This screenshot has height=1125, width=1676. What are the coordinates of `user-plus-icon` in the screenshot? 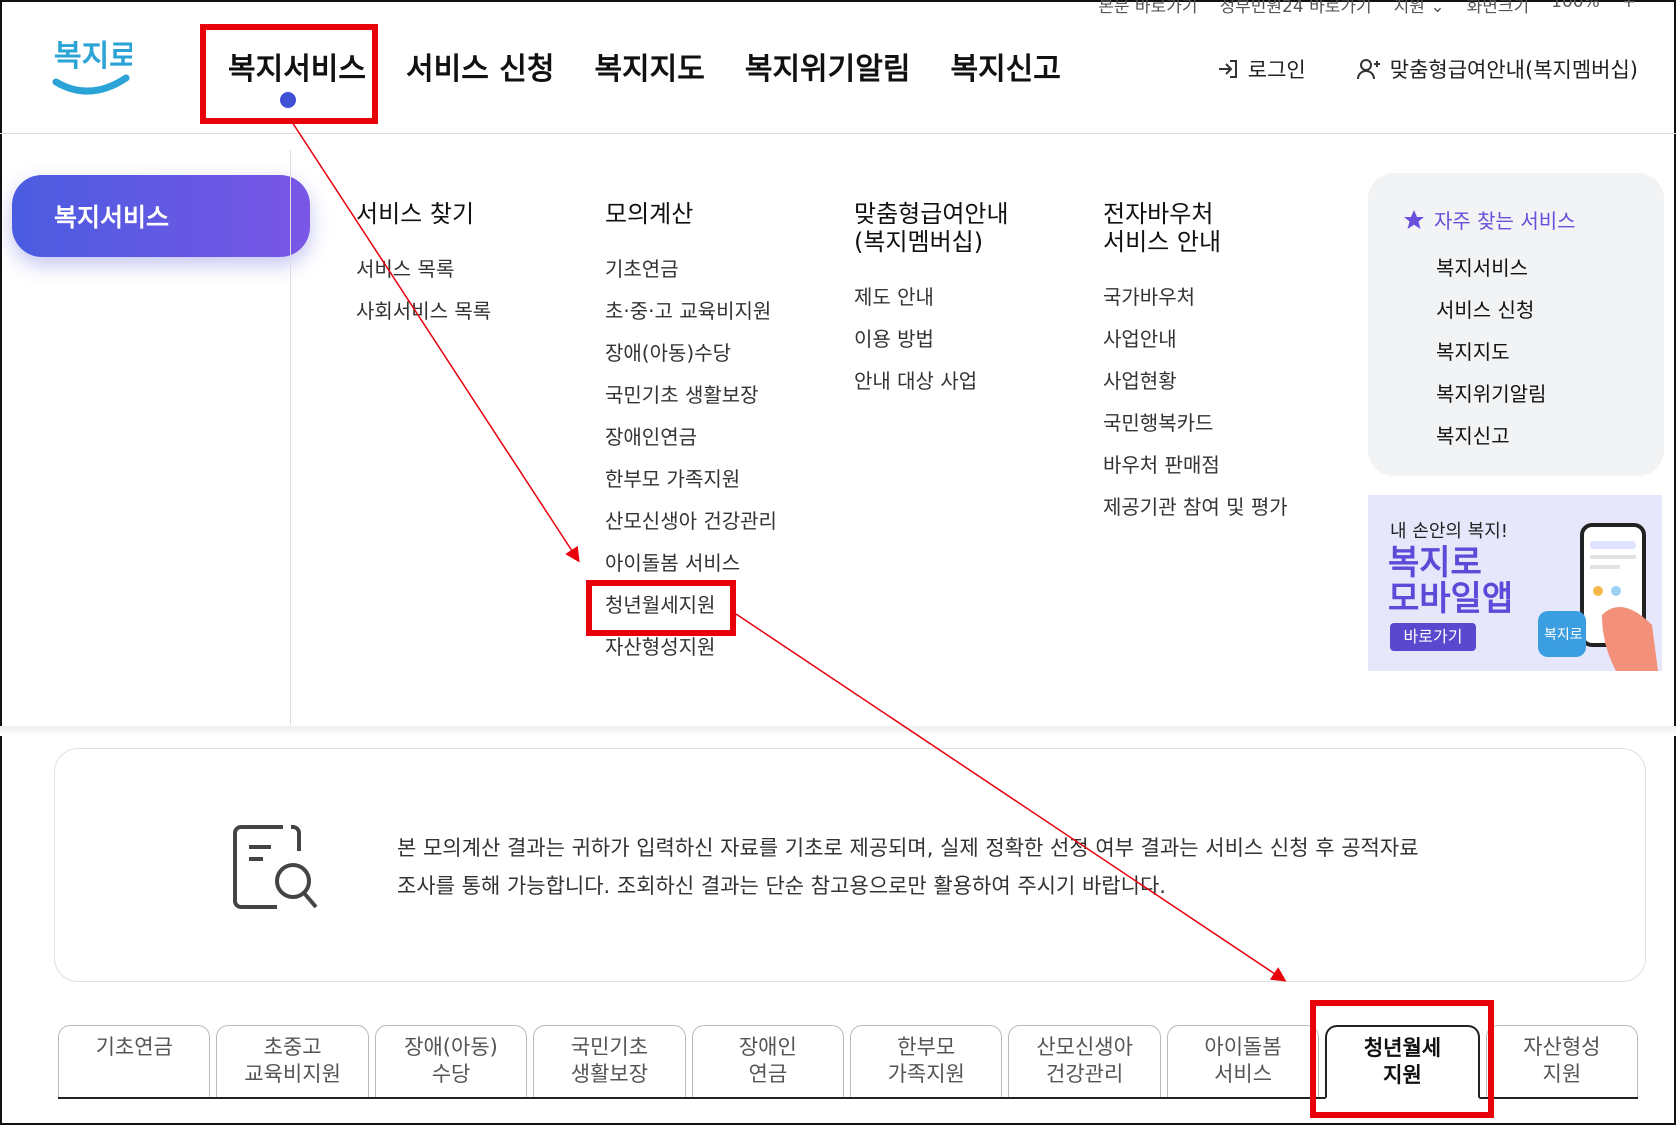 It's located at (1368, 69).